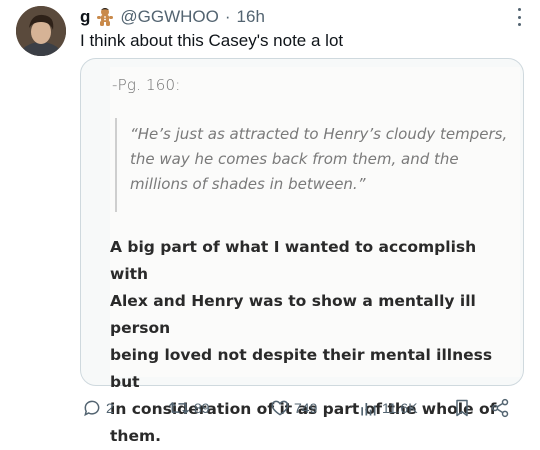 The image size is (540, 450). I want to click on like-button: 749, so click(293, 408).